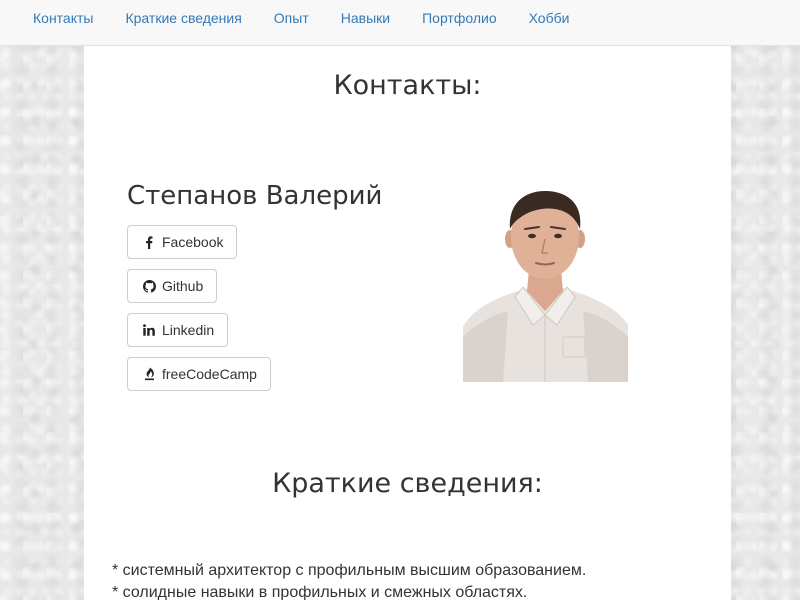 The width and height of the screenshot is (800, 600). Describe the element at coordinates (183, 286) in the screenshot. I see `github-button-label: Github` at that location.